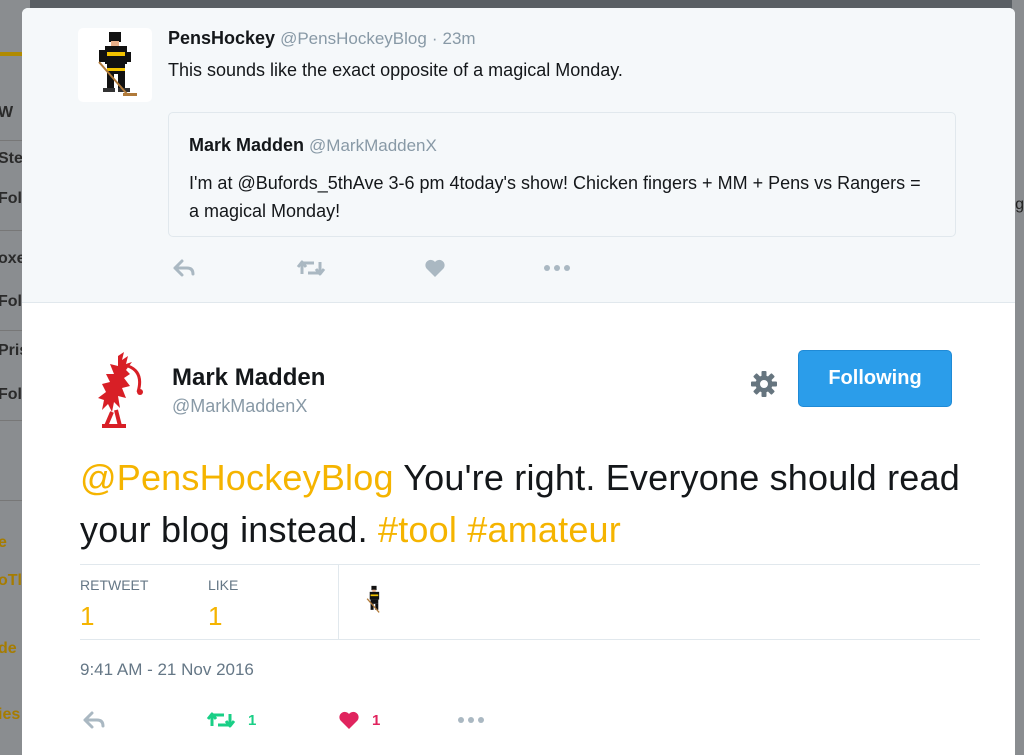 The image size is (1024, 755). I want to click on ancestor-display-name: PensHockey, so click(221, 38).